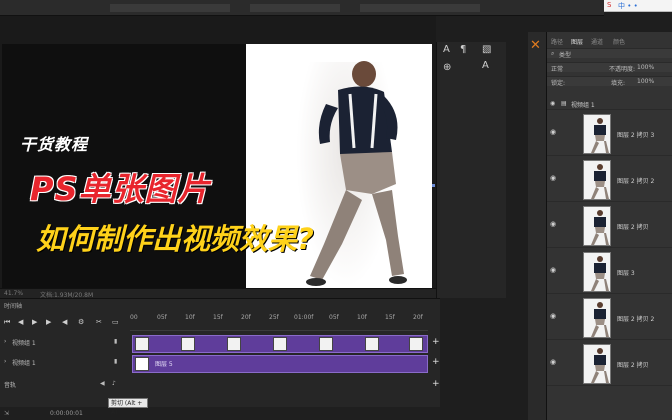 The height and width of the screenshot is (420, 672). What do you see at coordinates (482, 170) in the screenshot?
I see `paragraph-tool-column: ¶ ▧ A` at bounding box center [482, 170].